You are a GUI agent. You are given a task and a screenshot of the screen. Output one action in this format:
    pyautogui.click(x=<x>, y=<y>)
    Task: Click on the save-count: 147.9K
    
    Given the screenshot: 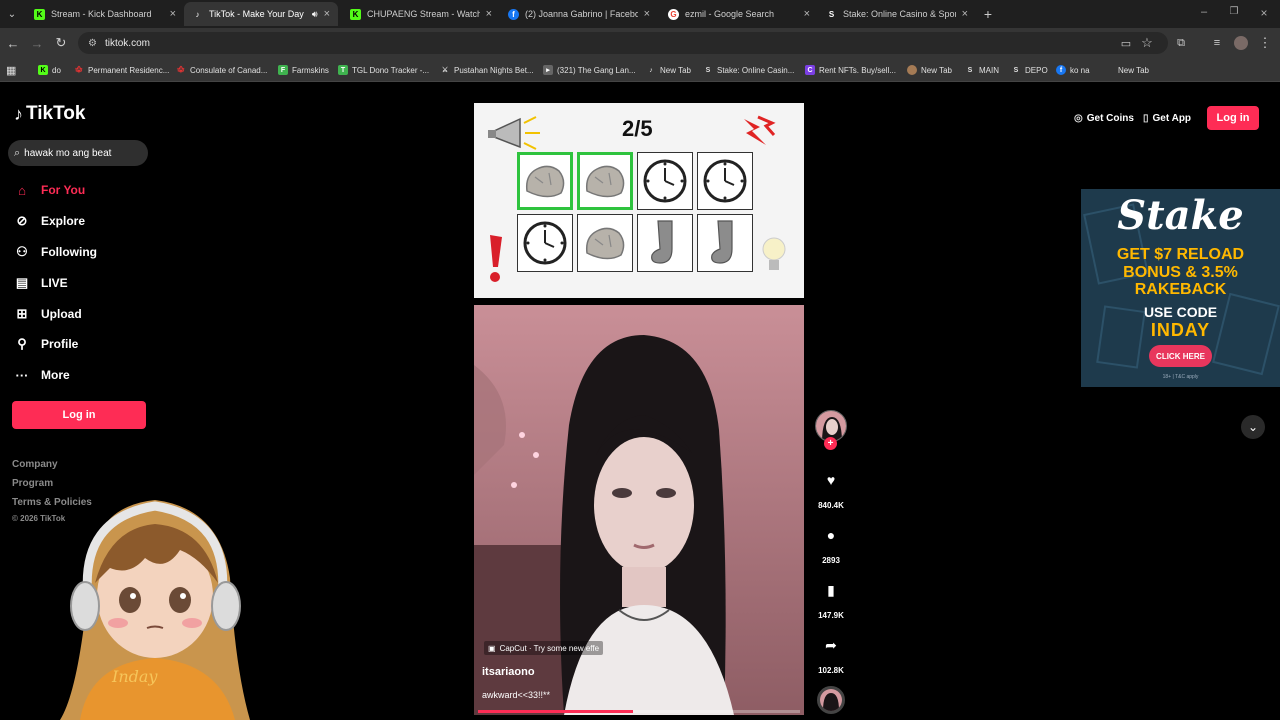 What is the action you would take?
    pyautogui.click(x=831, y=615)
    